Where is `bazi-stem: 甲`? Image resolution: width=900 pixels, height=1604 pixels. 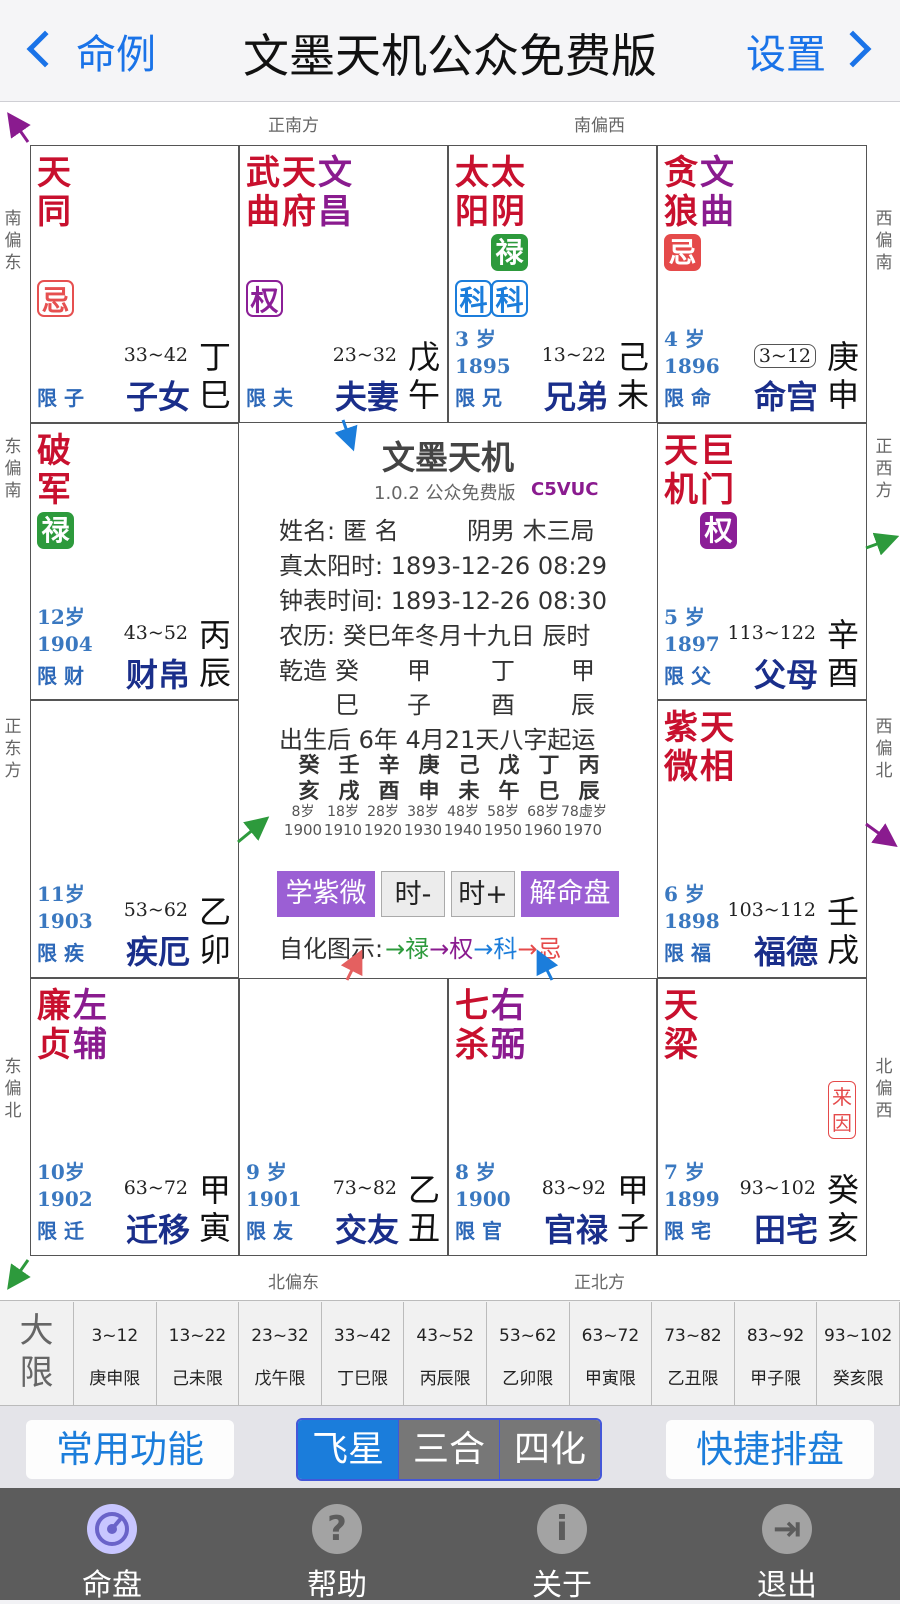
bazi-stem: 甲 is located at coordinates (419, 671).